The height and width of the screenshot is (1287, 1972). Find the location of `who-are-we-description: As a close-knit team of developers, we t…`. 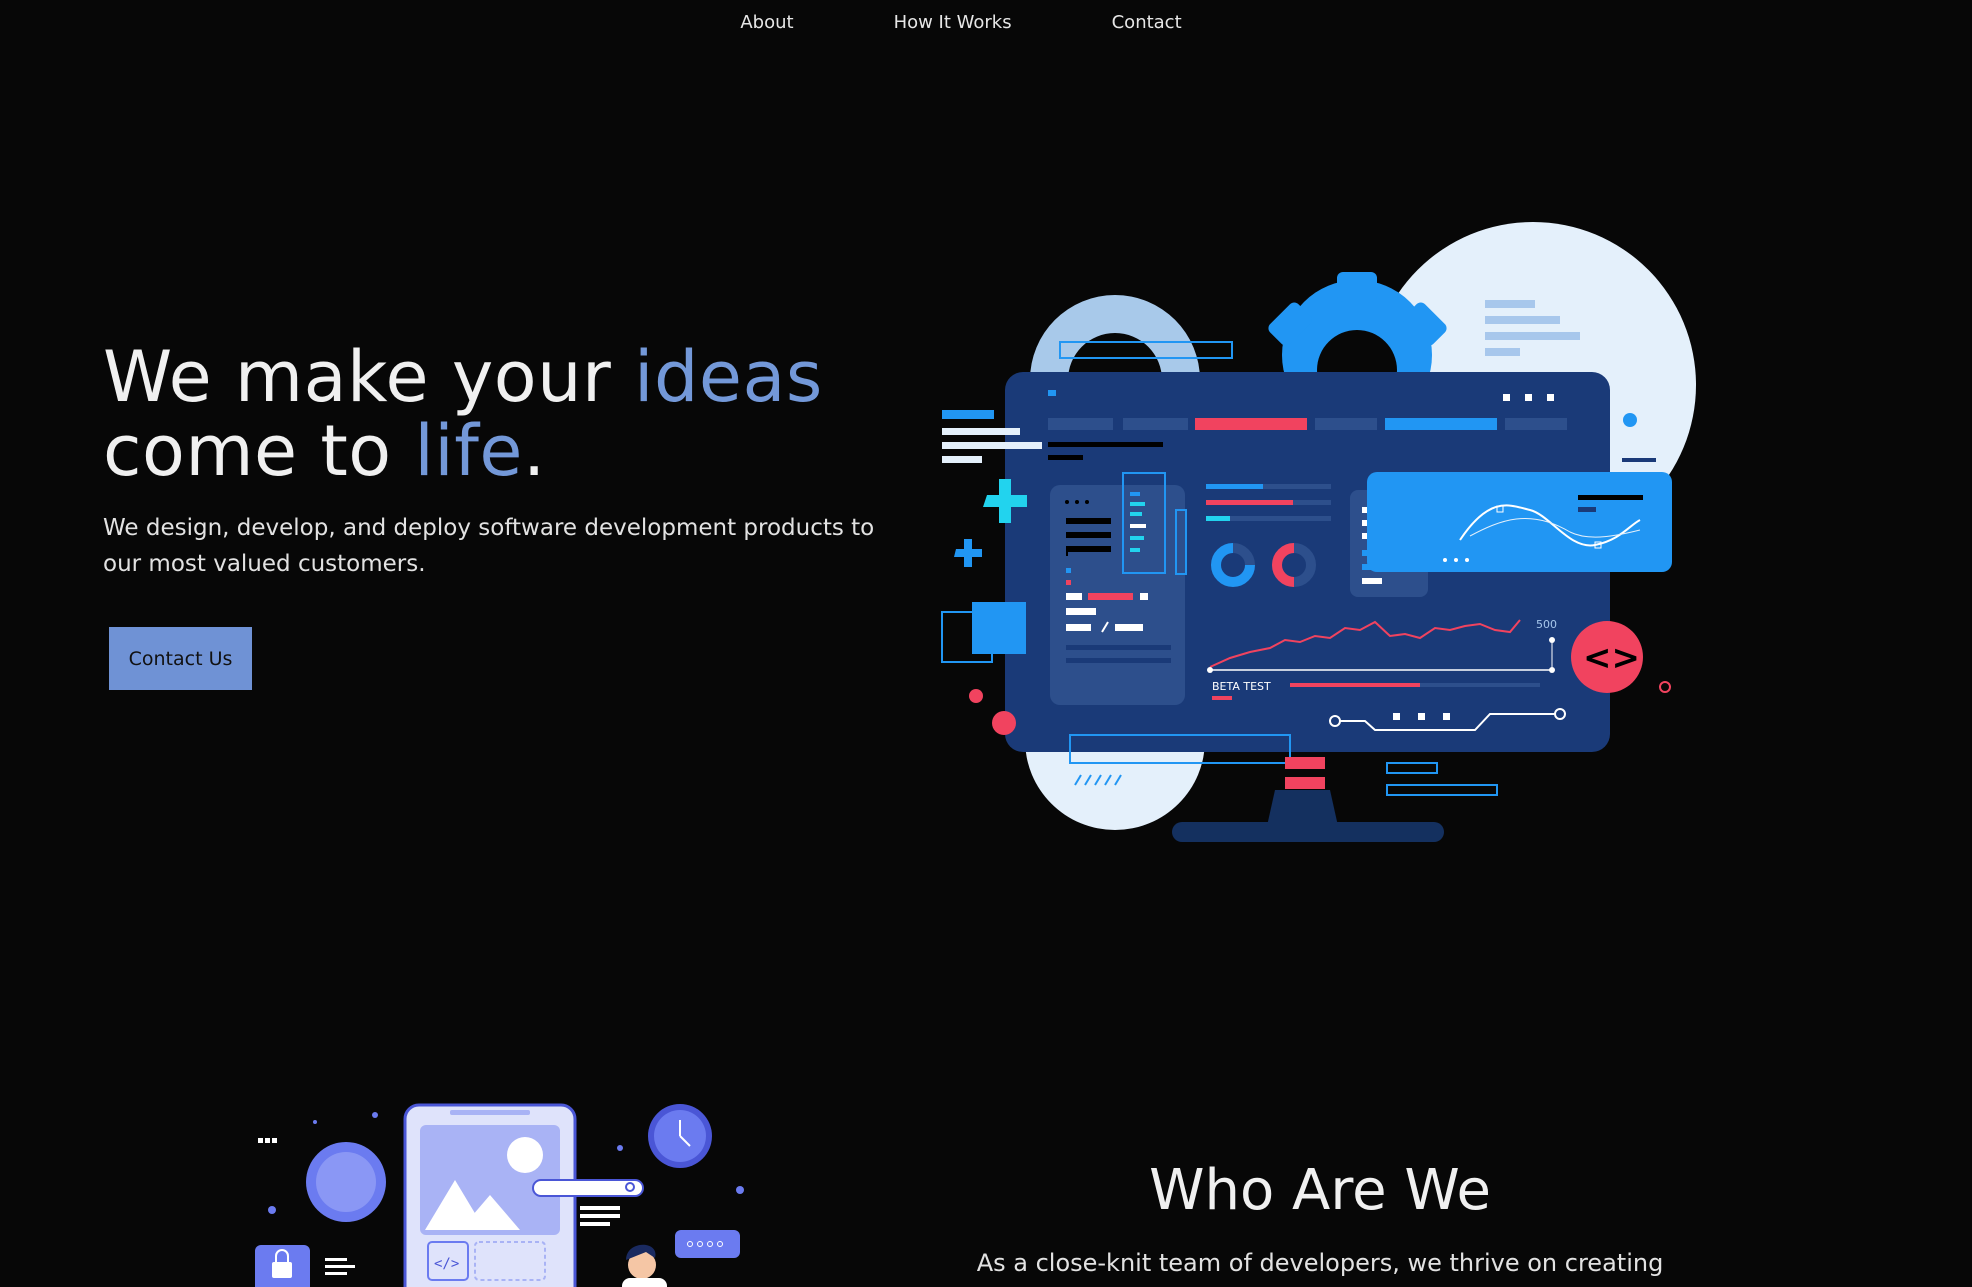

who-are-we-description: As a close-knit team of developers, we t… is located at coordinates (1320, 1263).